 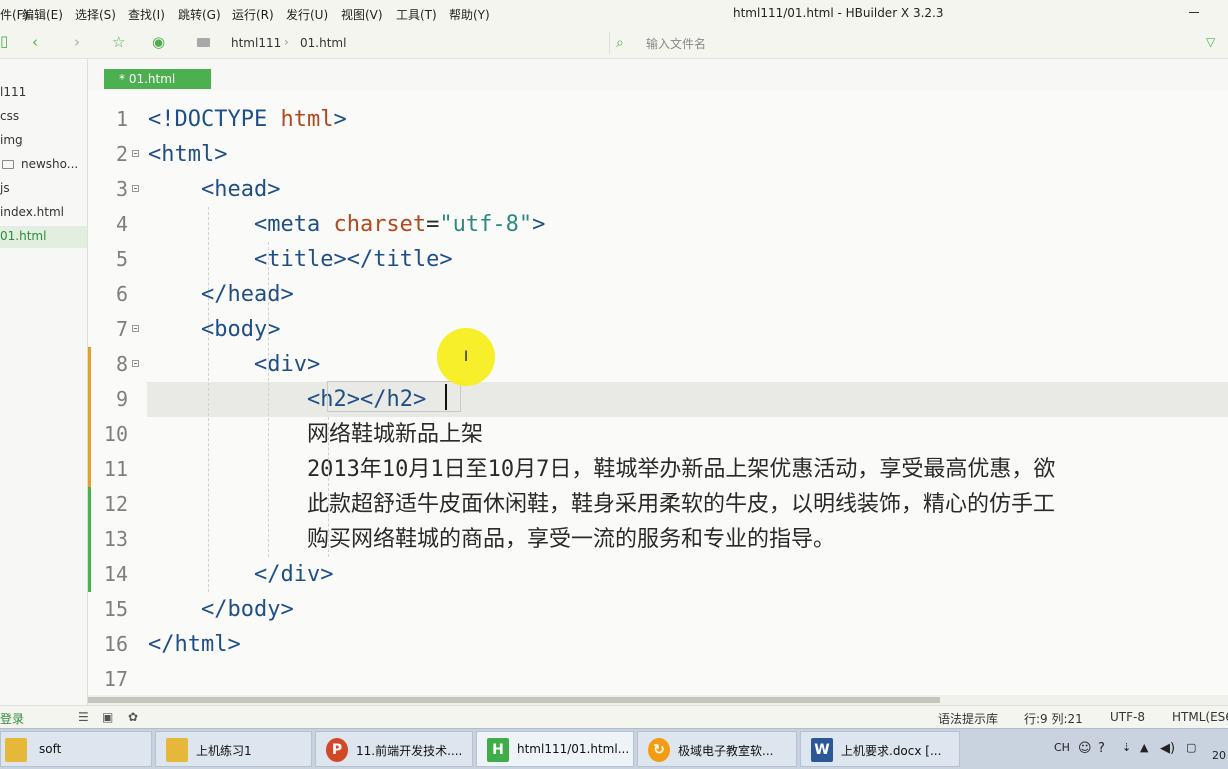 I want to click on editor-line: 16 </html>, so click(x=658, y=644).